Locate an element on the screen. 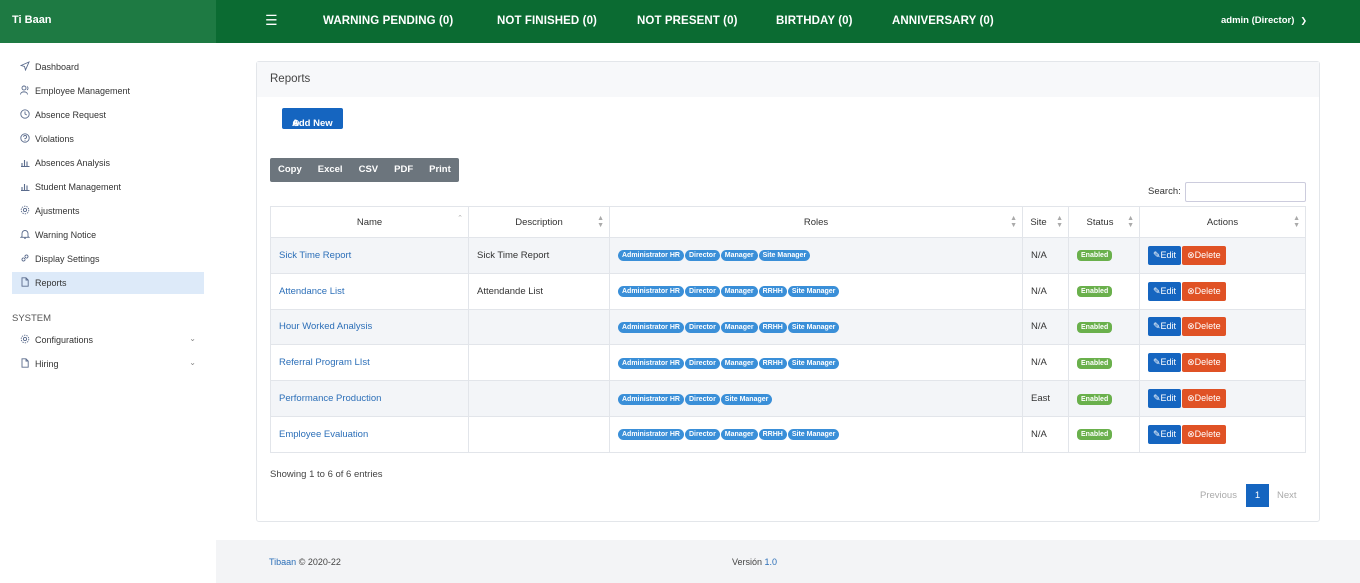 The width and height of the screenshot is (1360, 583). cell-name: Performance Production is located at coordinates (369, 398).